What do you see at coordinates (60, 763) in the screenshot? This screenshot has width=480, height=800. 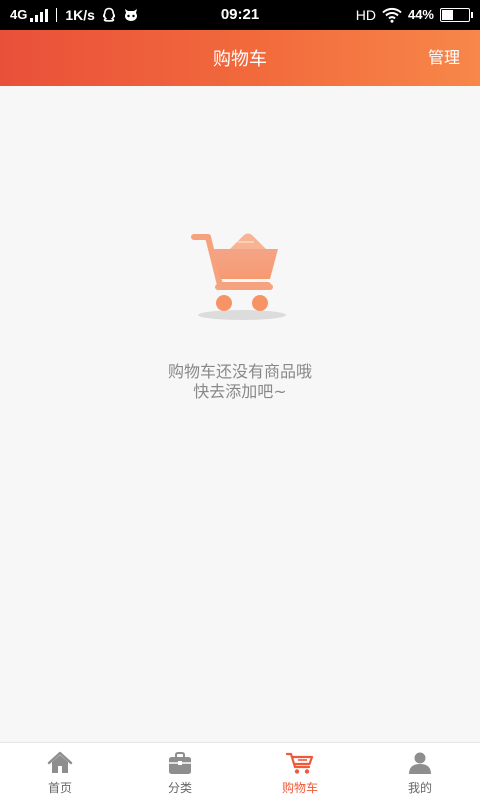 I see `home-icon` at bounding box center [60, 763].